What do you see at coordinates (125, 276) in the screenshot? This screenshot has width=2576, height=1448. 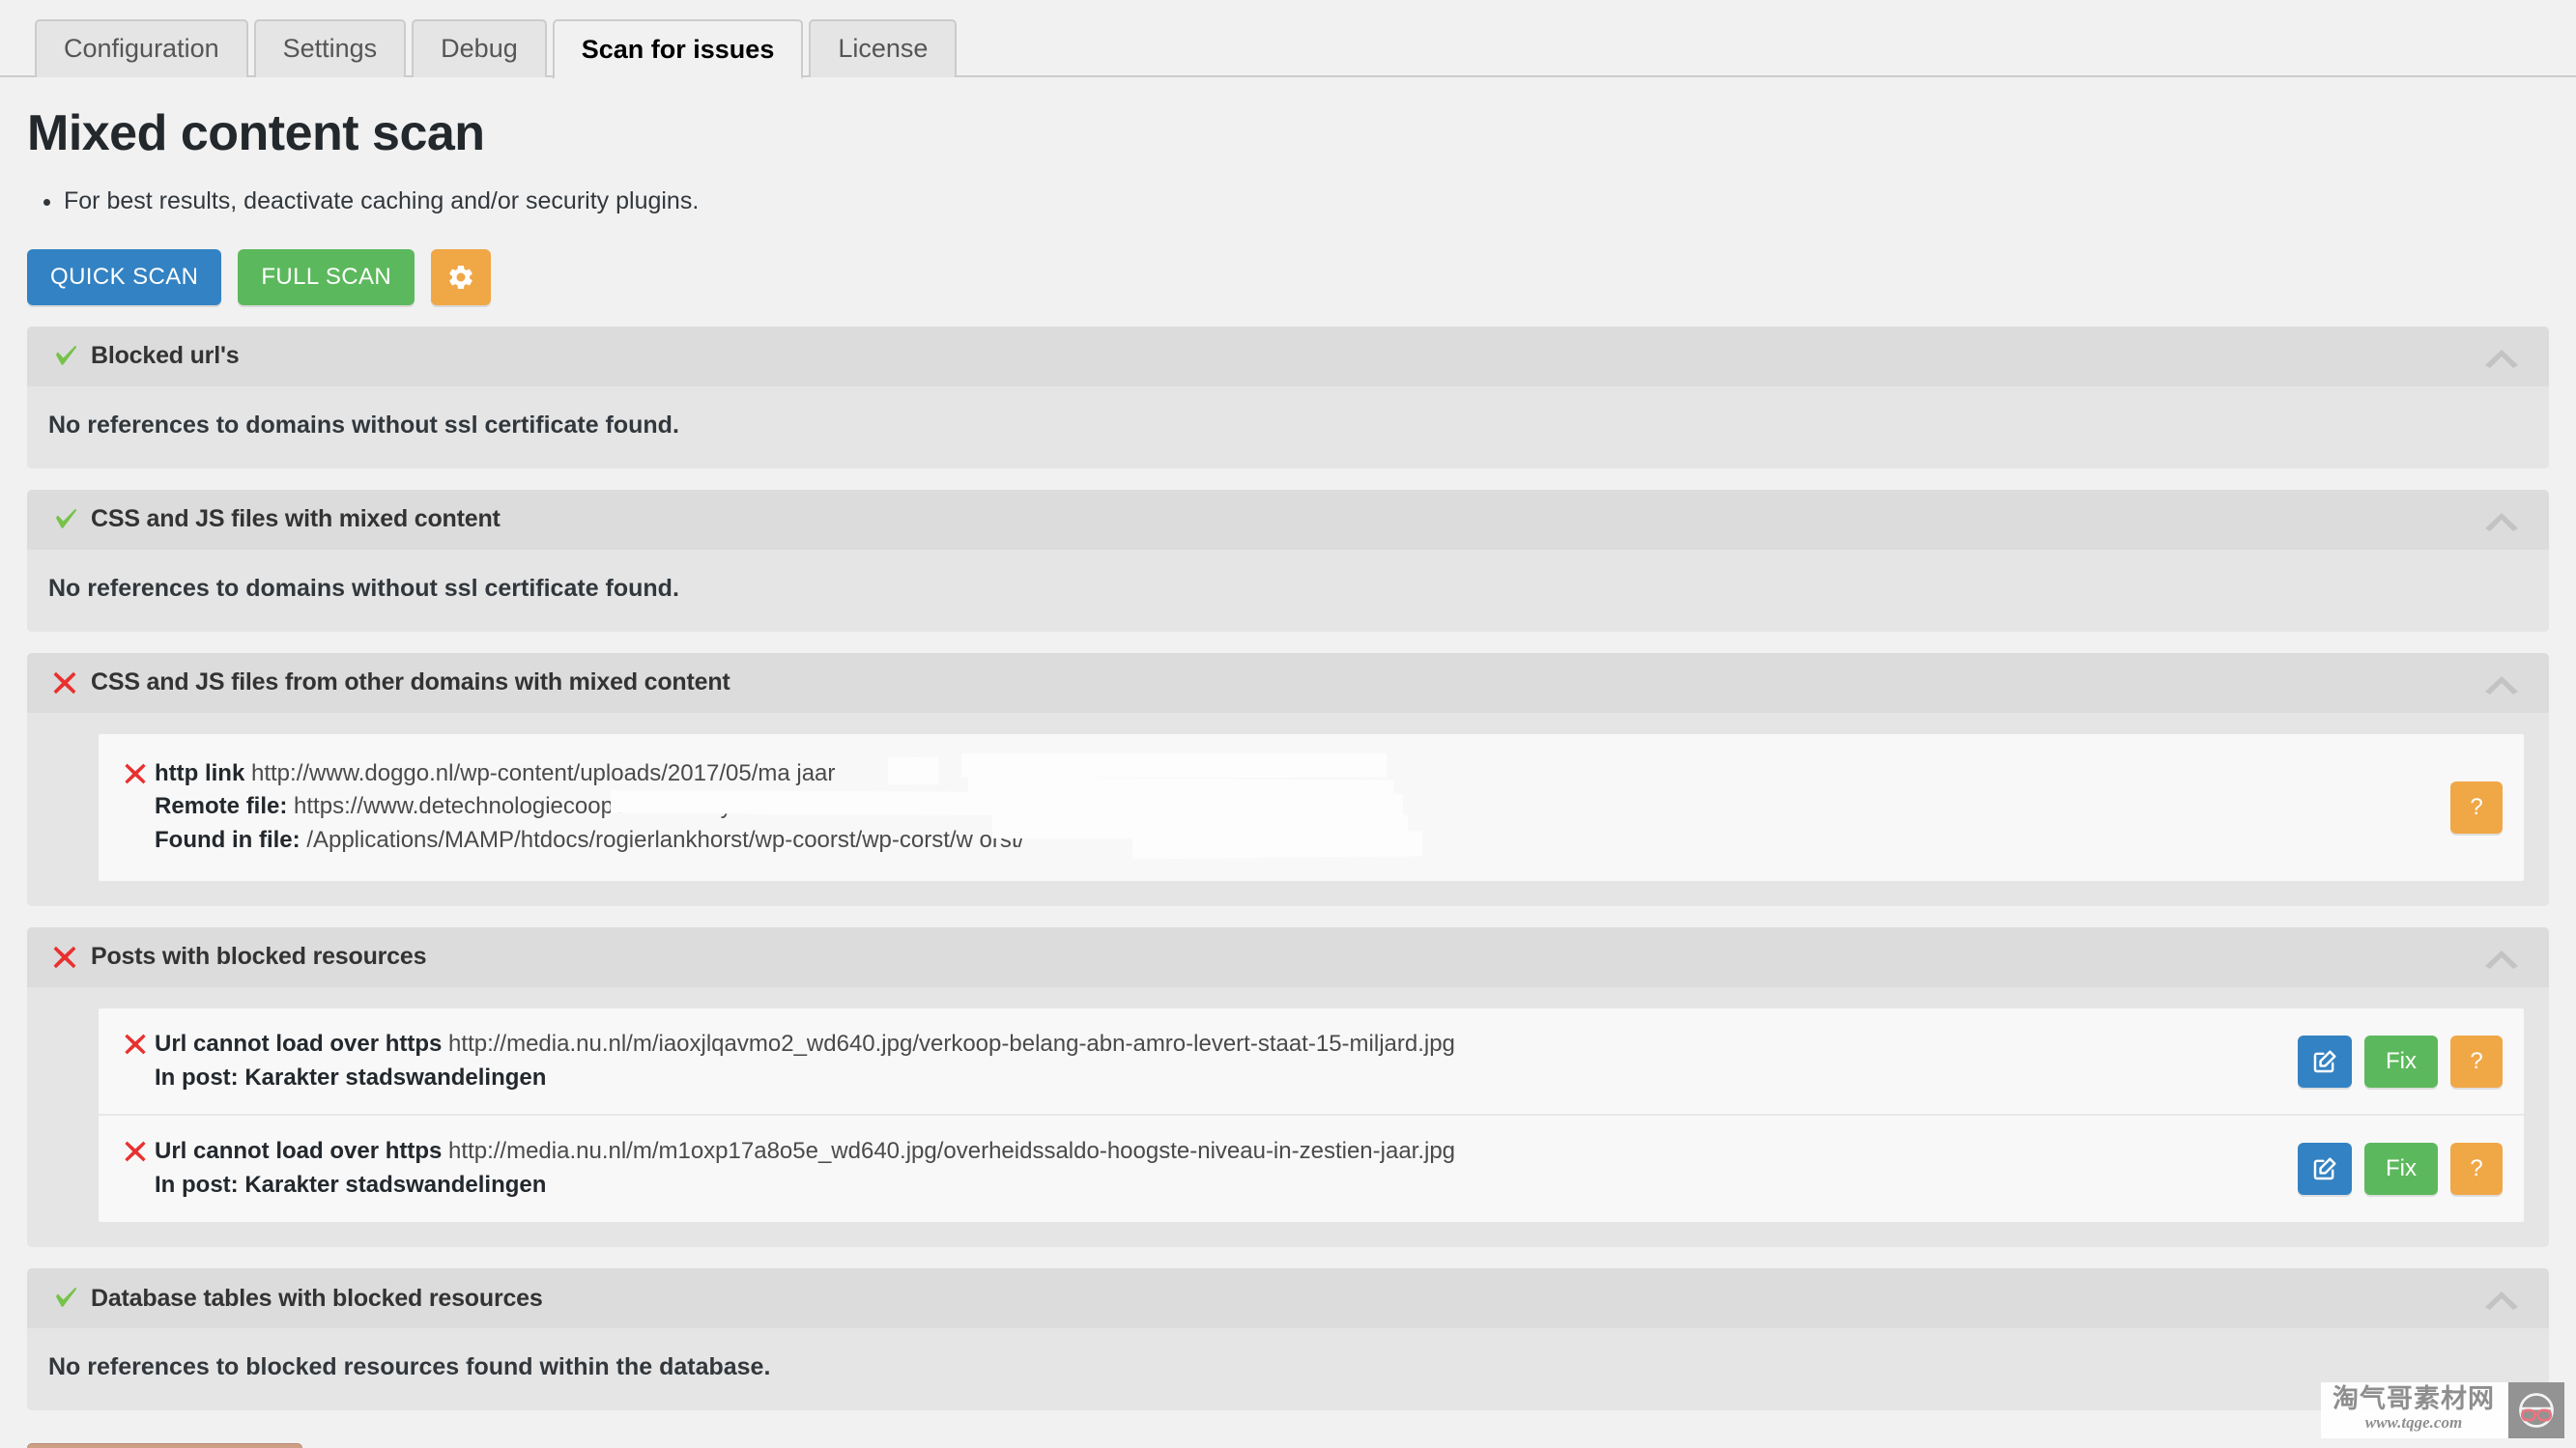 I see `quick-scan-button: QUICK SCAN` at bounding box center [125, 276].